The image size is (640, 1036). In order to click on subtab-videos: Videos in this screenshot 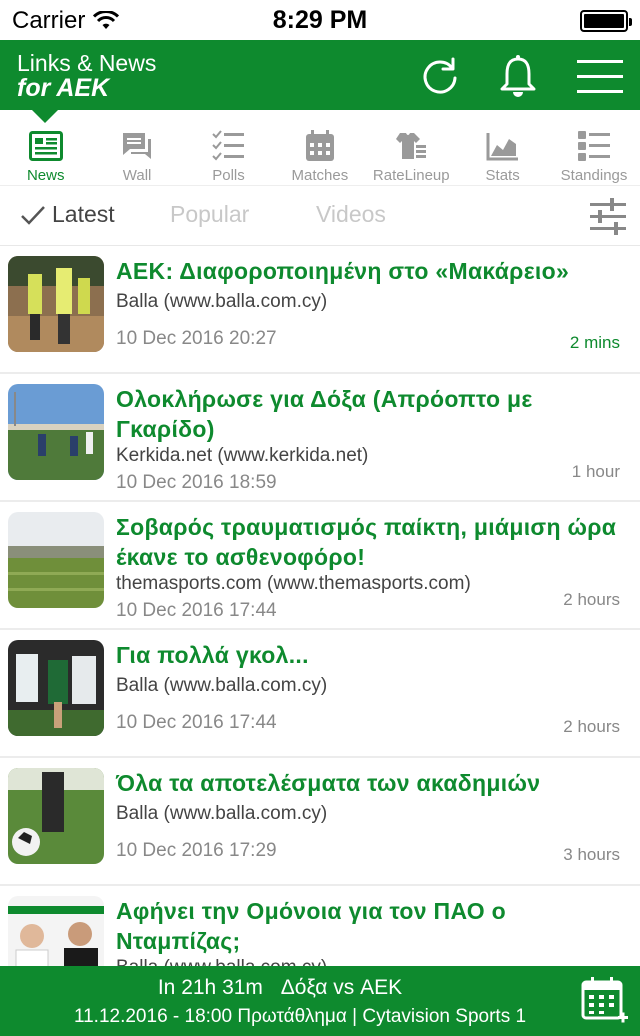, I will do `click(351, 214)`.